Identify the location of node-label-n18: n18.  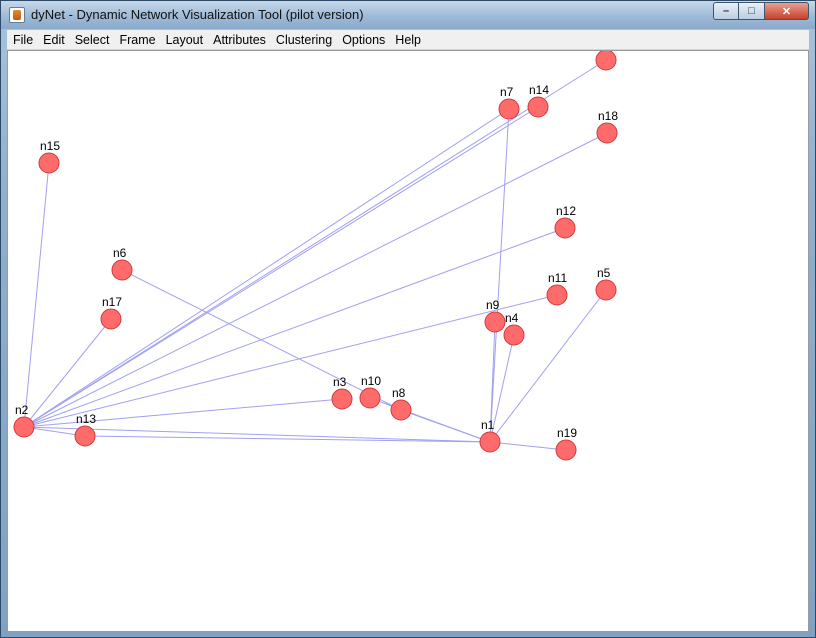
(608, 116).